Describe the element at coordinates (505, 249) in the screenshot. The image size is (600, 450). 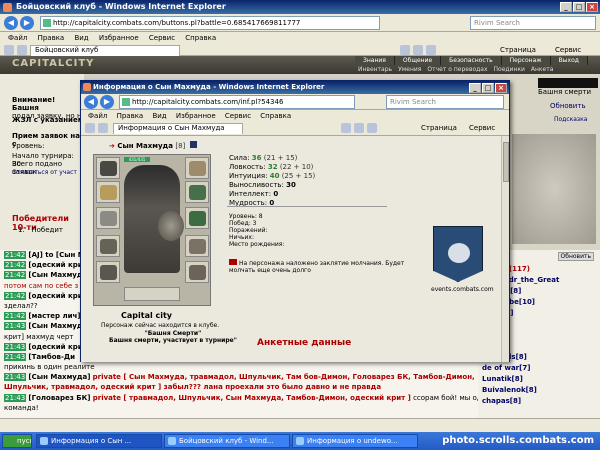
I see `popup-scrollbar` at that location.